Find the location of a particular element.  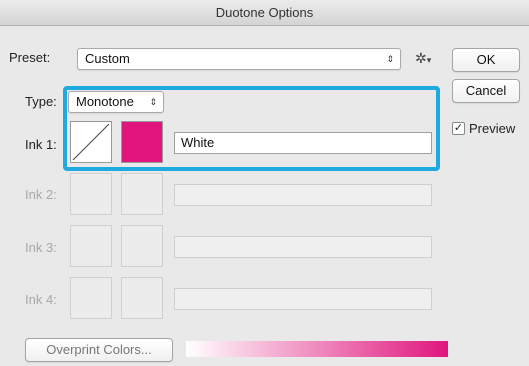

ink-gradient-bar is located at coordinates (317, 349).